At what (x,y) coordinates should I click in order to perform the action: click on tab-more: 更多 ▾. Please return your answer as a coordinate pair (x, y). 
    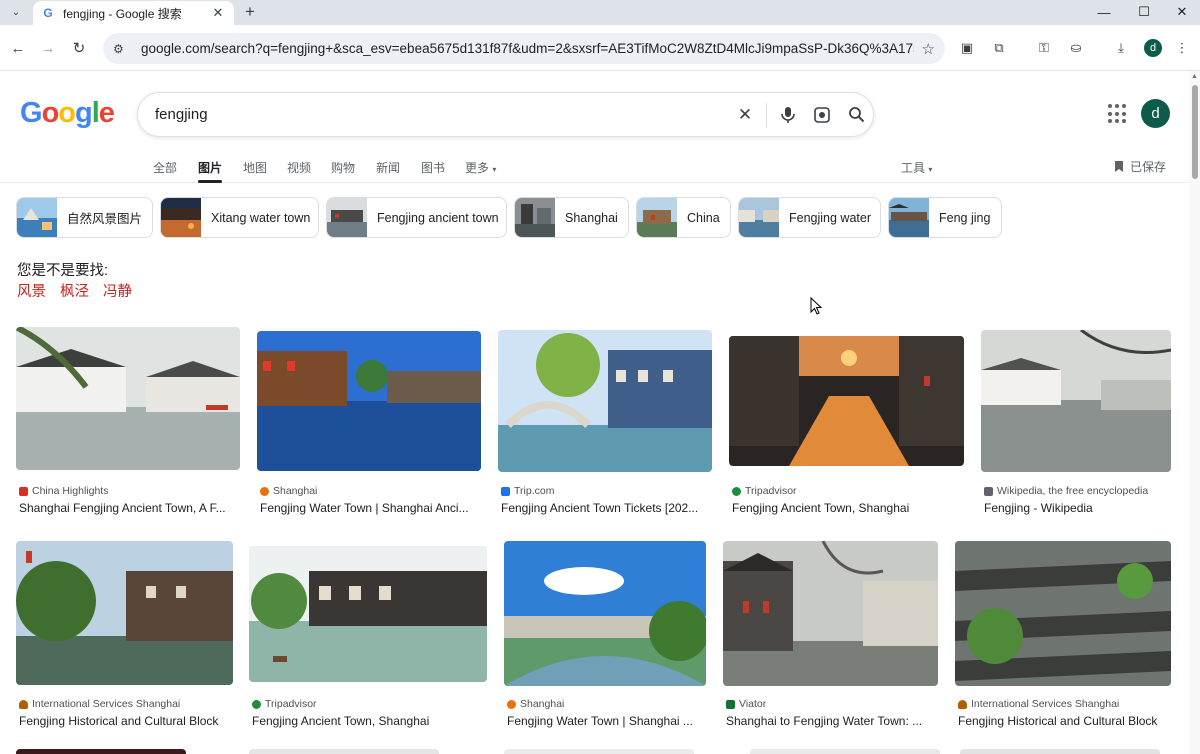
    Looking at the image, I should click on (480, 167).